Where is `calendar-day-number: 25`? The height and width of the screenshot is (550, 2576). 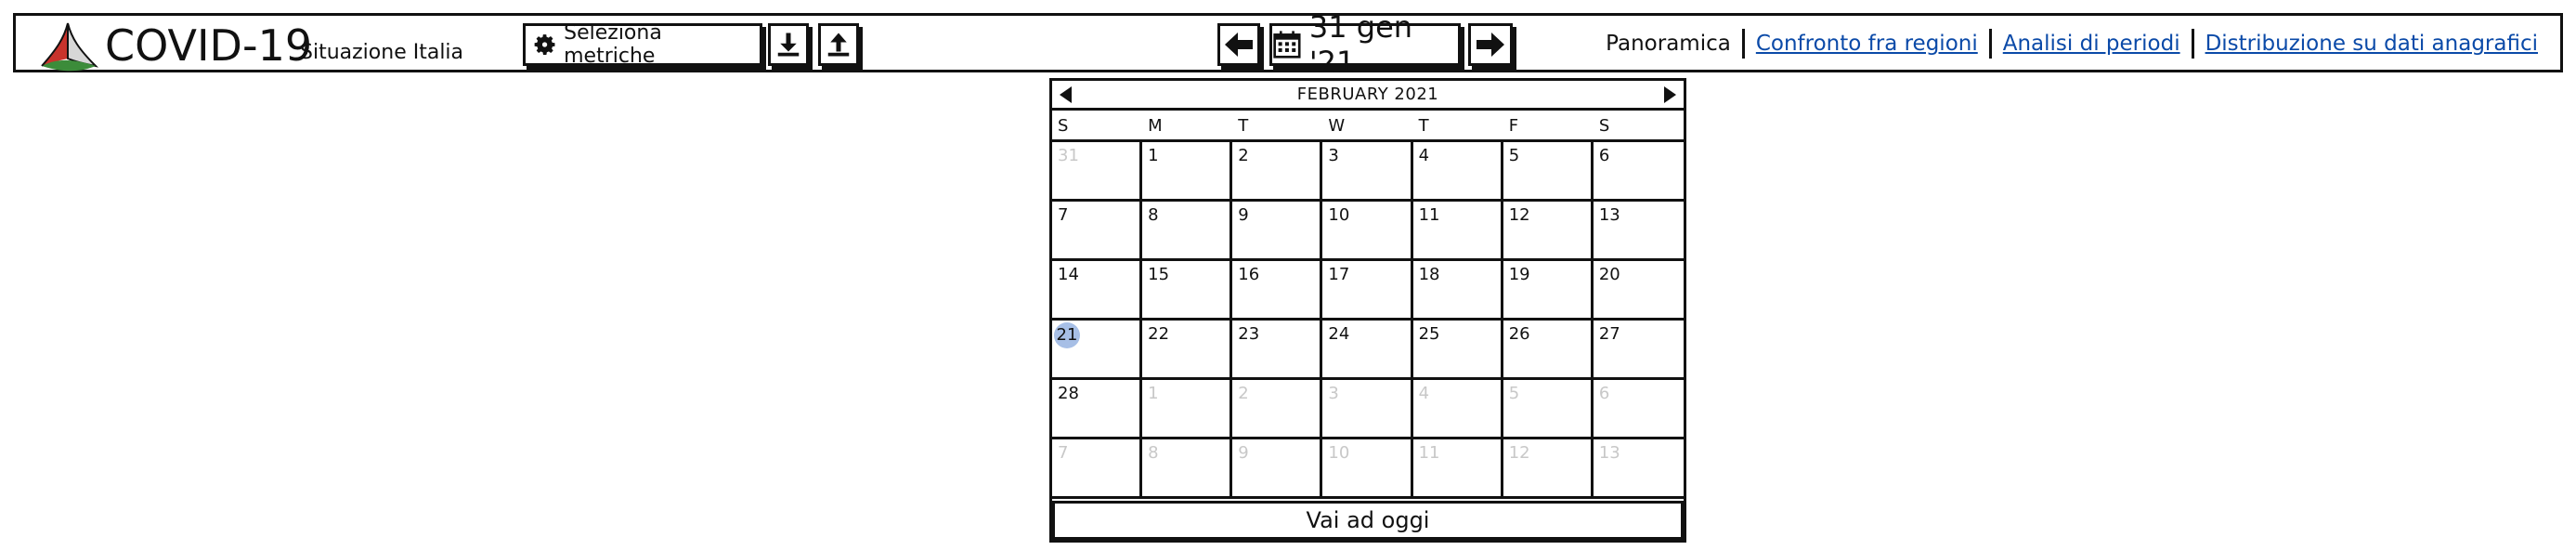 calendar-day-number: 25 is located at coordinates (1429, 334).